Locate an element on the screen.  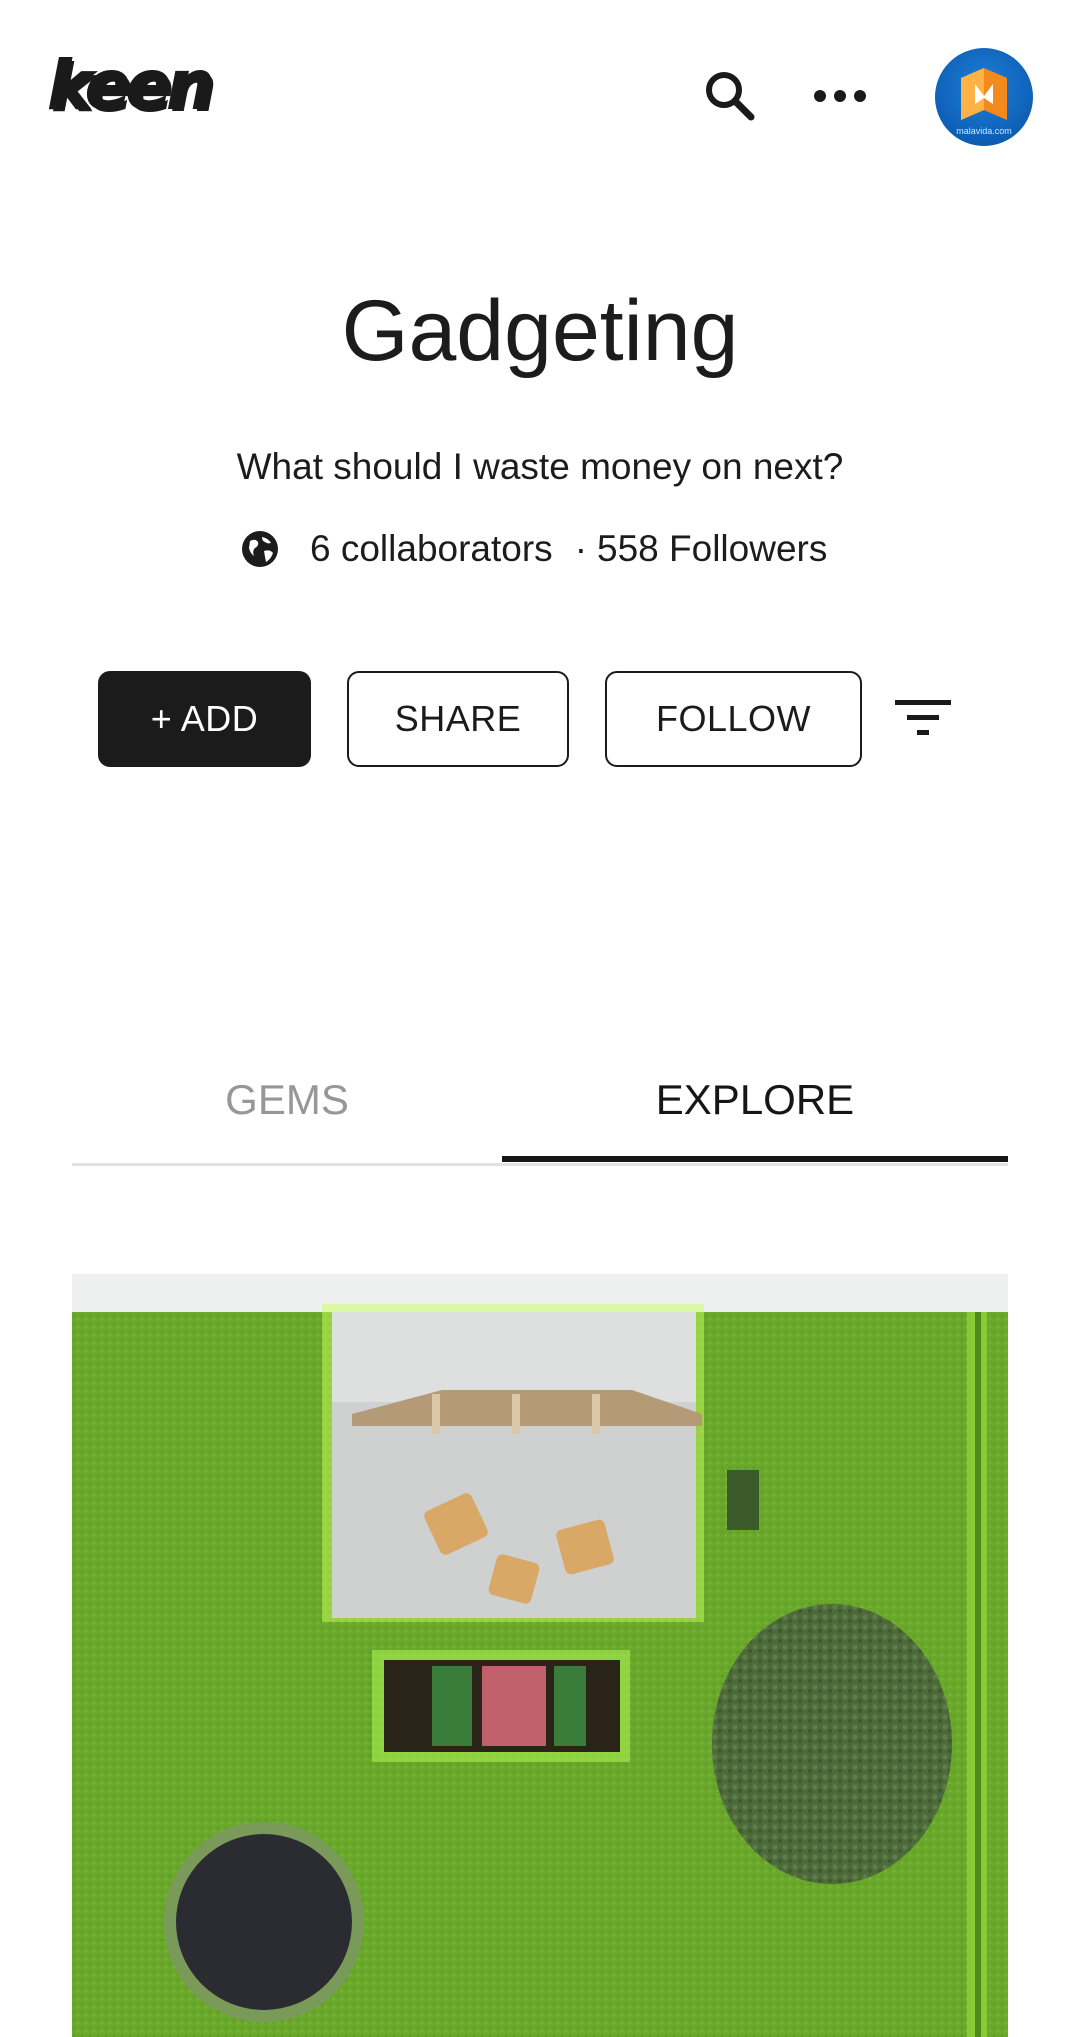
add-button: + ADD is located at coordinates (204, 719).